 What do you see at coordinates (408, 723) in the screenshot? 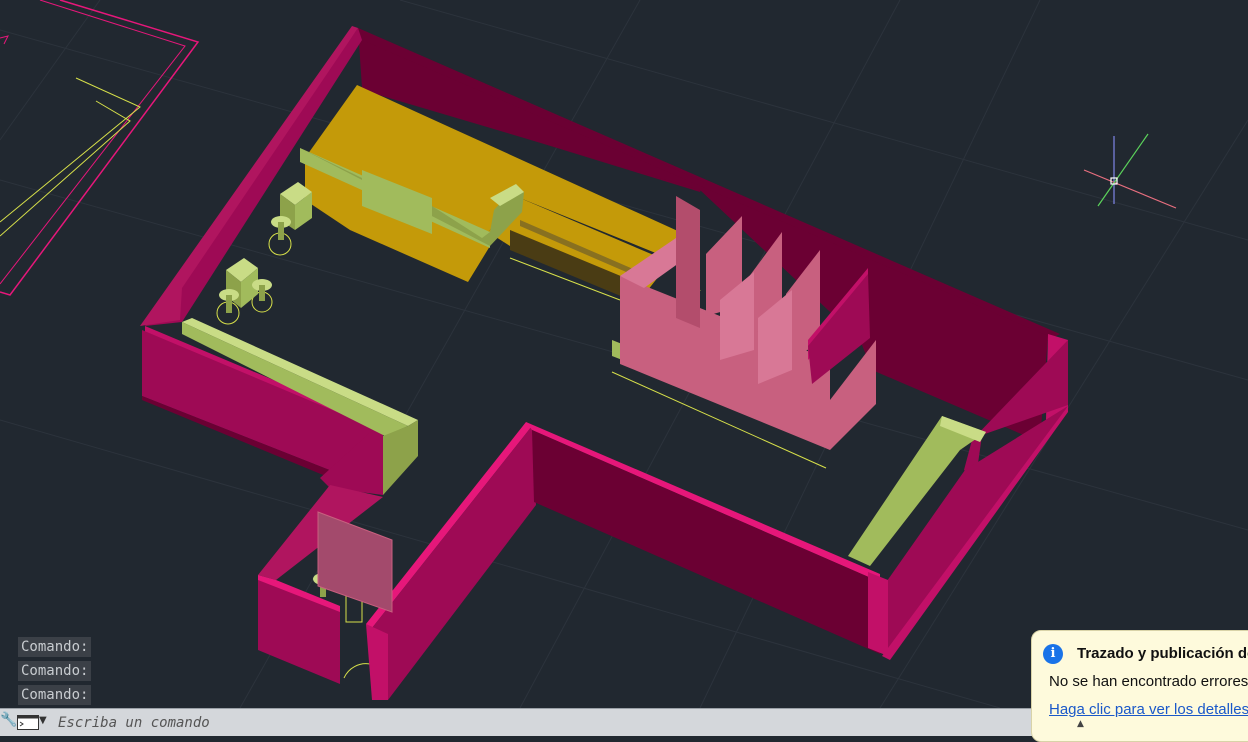
I see `command-input` at bounding box center [408, 723].